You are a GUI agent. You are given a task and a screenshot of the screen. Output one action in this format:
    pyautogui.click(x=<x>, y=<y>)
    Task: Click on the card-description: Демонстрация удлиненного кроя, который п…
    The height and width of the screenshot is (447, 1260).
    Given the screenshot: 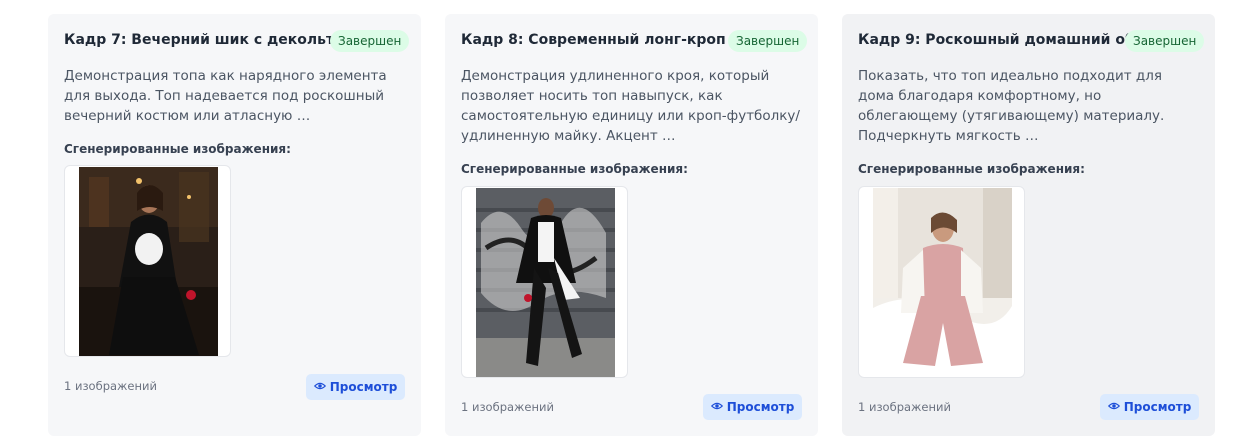 What is the action you would take?
    pyautogui.click(x=630, y=106)
    